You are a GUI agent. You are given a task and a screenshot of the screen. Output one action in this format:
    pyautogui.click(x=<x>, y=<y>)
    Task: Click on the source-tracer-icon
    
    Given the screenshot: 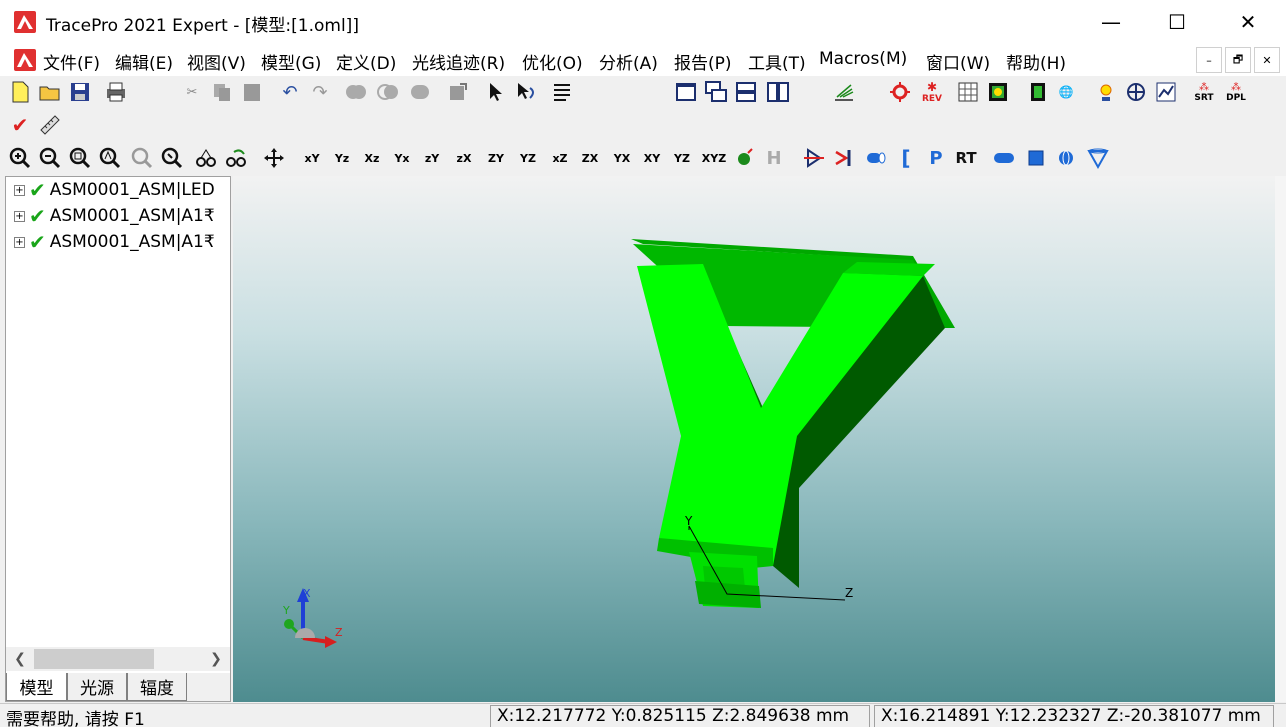 What is the action you would take?
    pyautogui.click(x=900, y=92)
    